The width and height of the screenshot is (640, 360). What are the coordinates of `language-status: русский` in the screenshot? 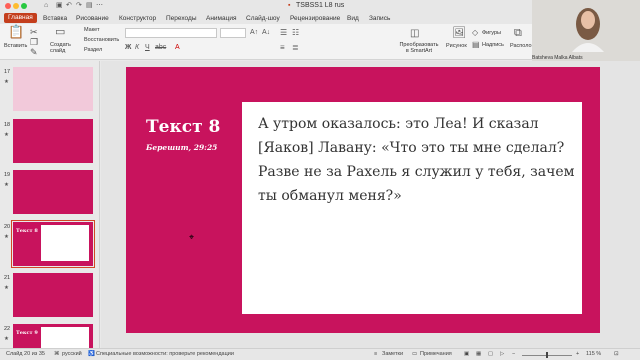 It's located at (72, 354).